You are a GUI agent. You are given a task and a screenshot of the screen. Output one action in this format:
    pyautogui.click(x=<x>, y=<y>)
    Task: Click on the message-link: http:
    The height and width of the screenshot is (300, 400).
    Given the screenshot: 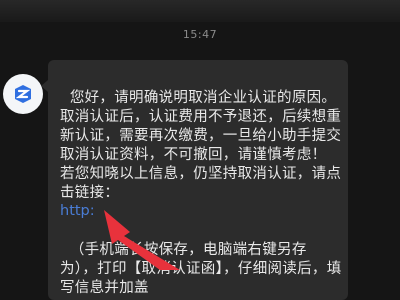 What is the action you would take?
    pyautogui.click(x=77, y=211)
    